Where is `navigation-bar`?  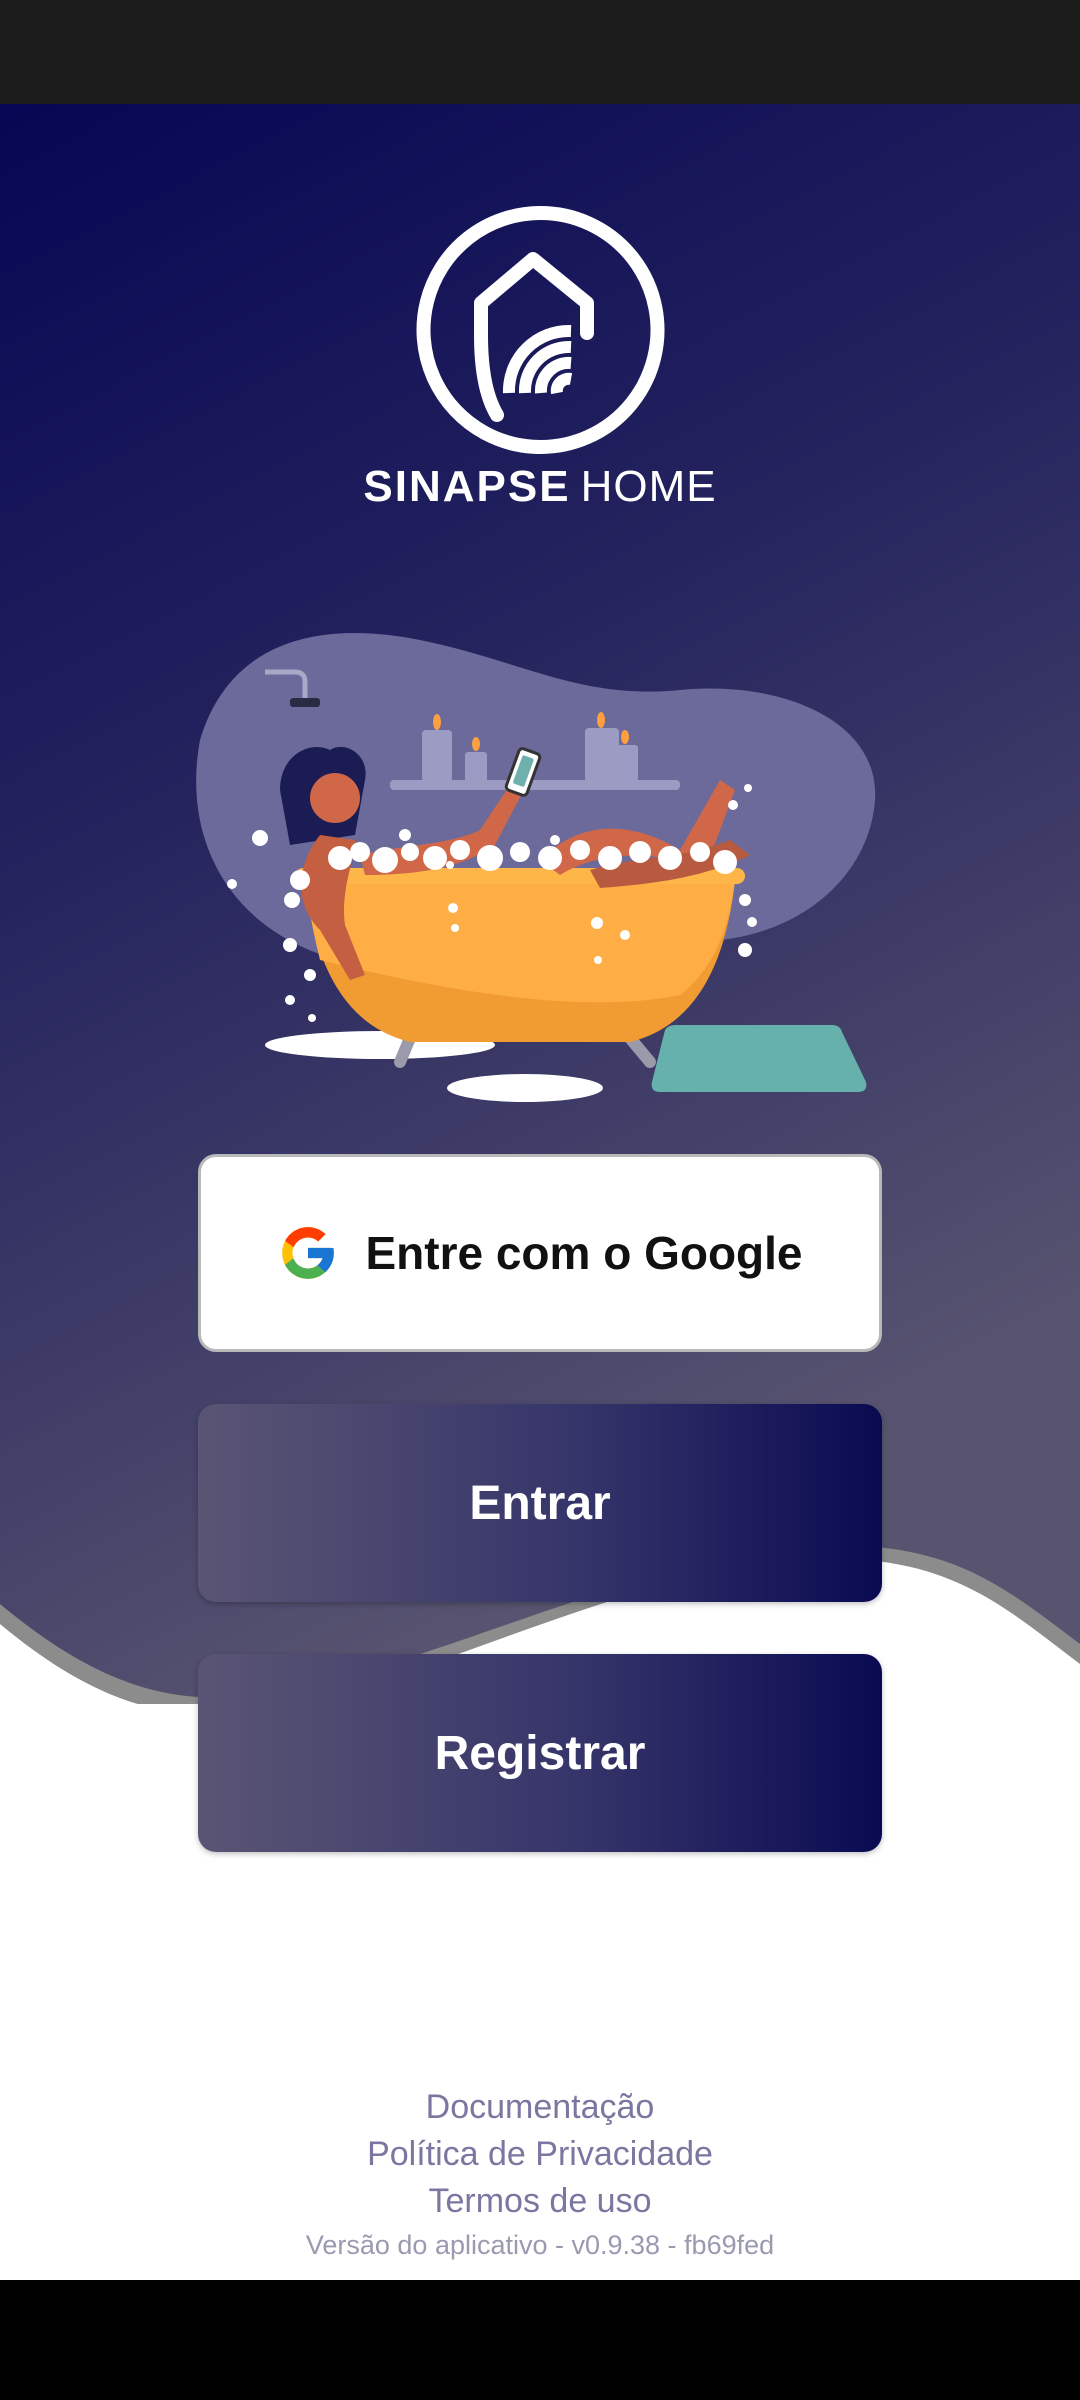 navigation-bar is located at coordinates (540, 2340).